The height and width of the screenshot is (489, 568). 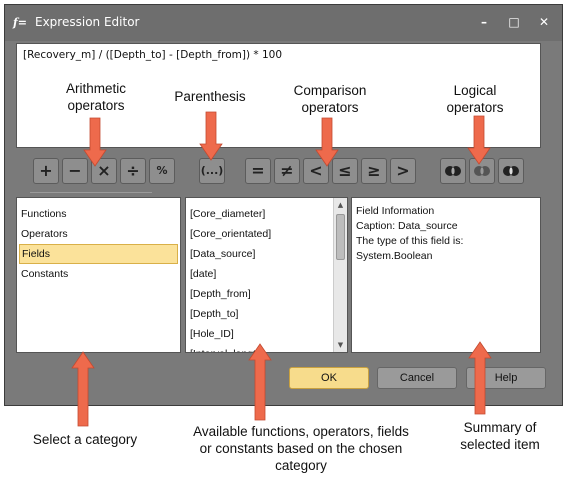 What do you see at coordinates (316, 171) in the screenshot?
I see `less-than-button: <` at bounding box center [316, 171].